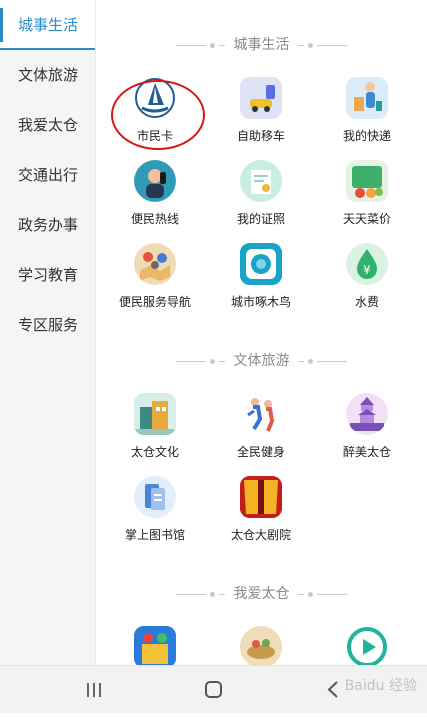 This screenshot has width=427, height=717. Describe the element at coordinates (261, 360) in the screenshot. I see `section-title-culture-tourism: 文体旅游` at that location.